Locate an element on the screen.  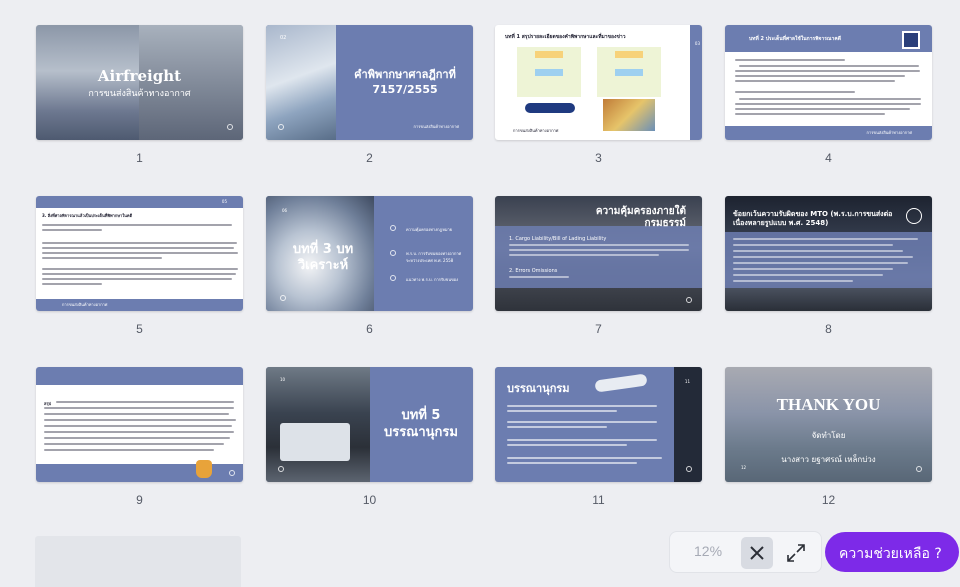
zoom-level: 12% is located at coordinates (708, 551).